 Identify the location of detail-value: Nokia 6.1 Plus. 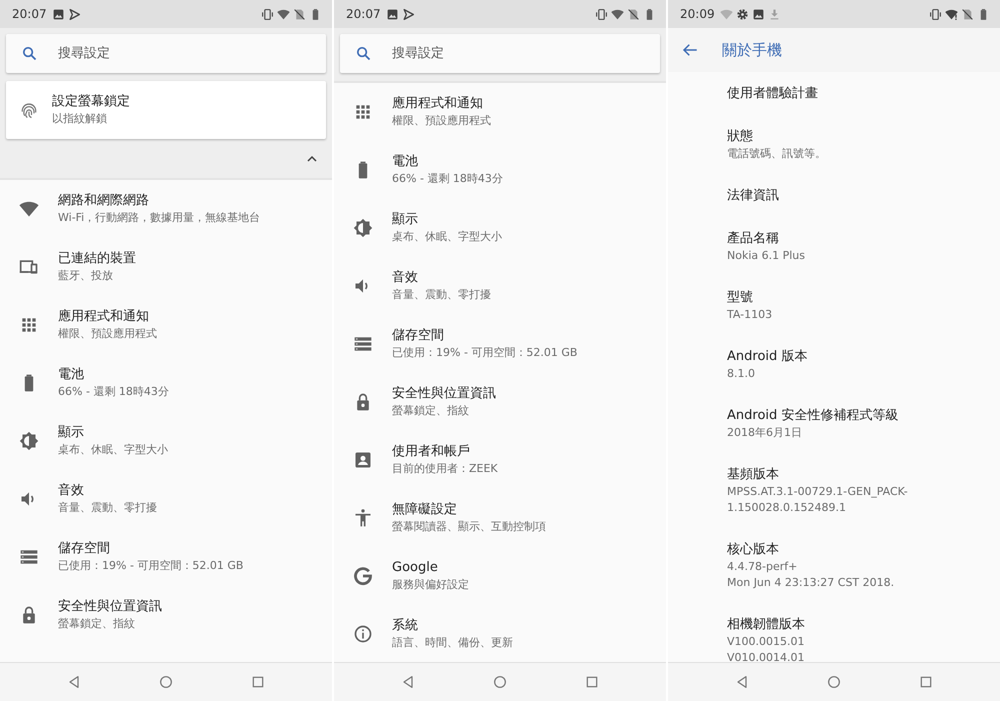
(766, 256).